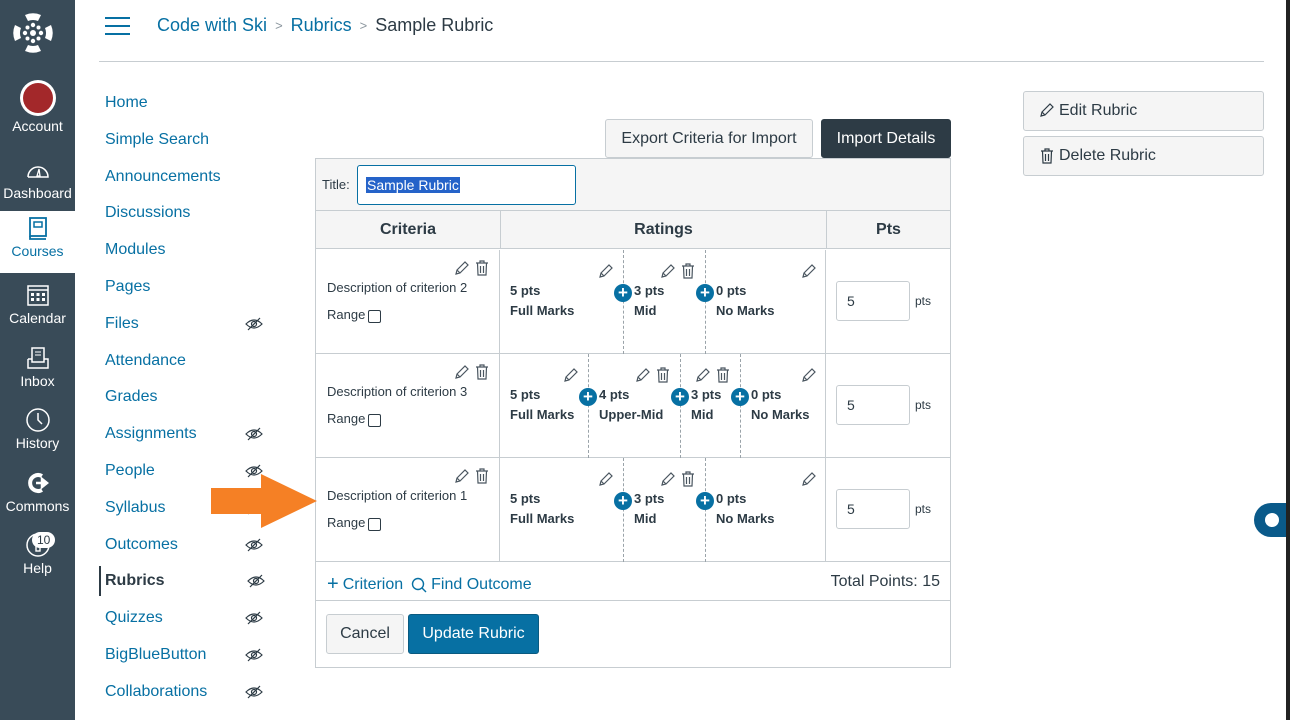 This screenshot has width=1290, height=720. Describe the element at coordinates (709, 138) in the screenshot. I see `export-criteria-button: Export Criteria for Import` at that location.